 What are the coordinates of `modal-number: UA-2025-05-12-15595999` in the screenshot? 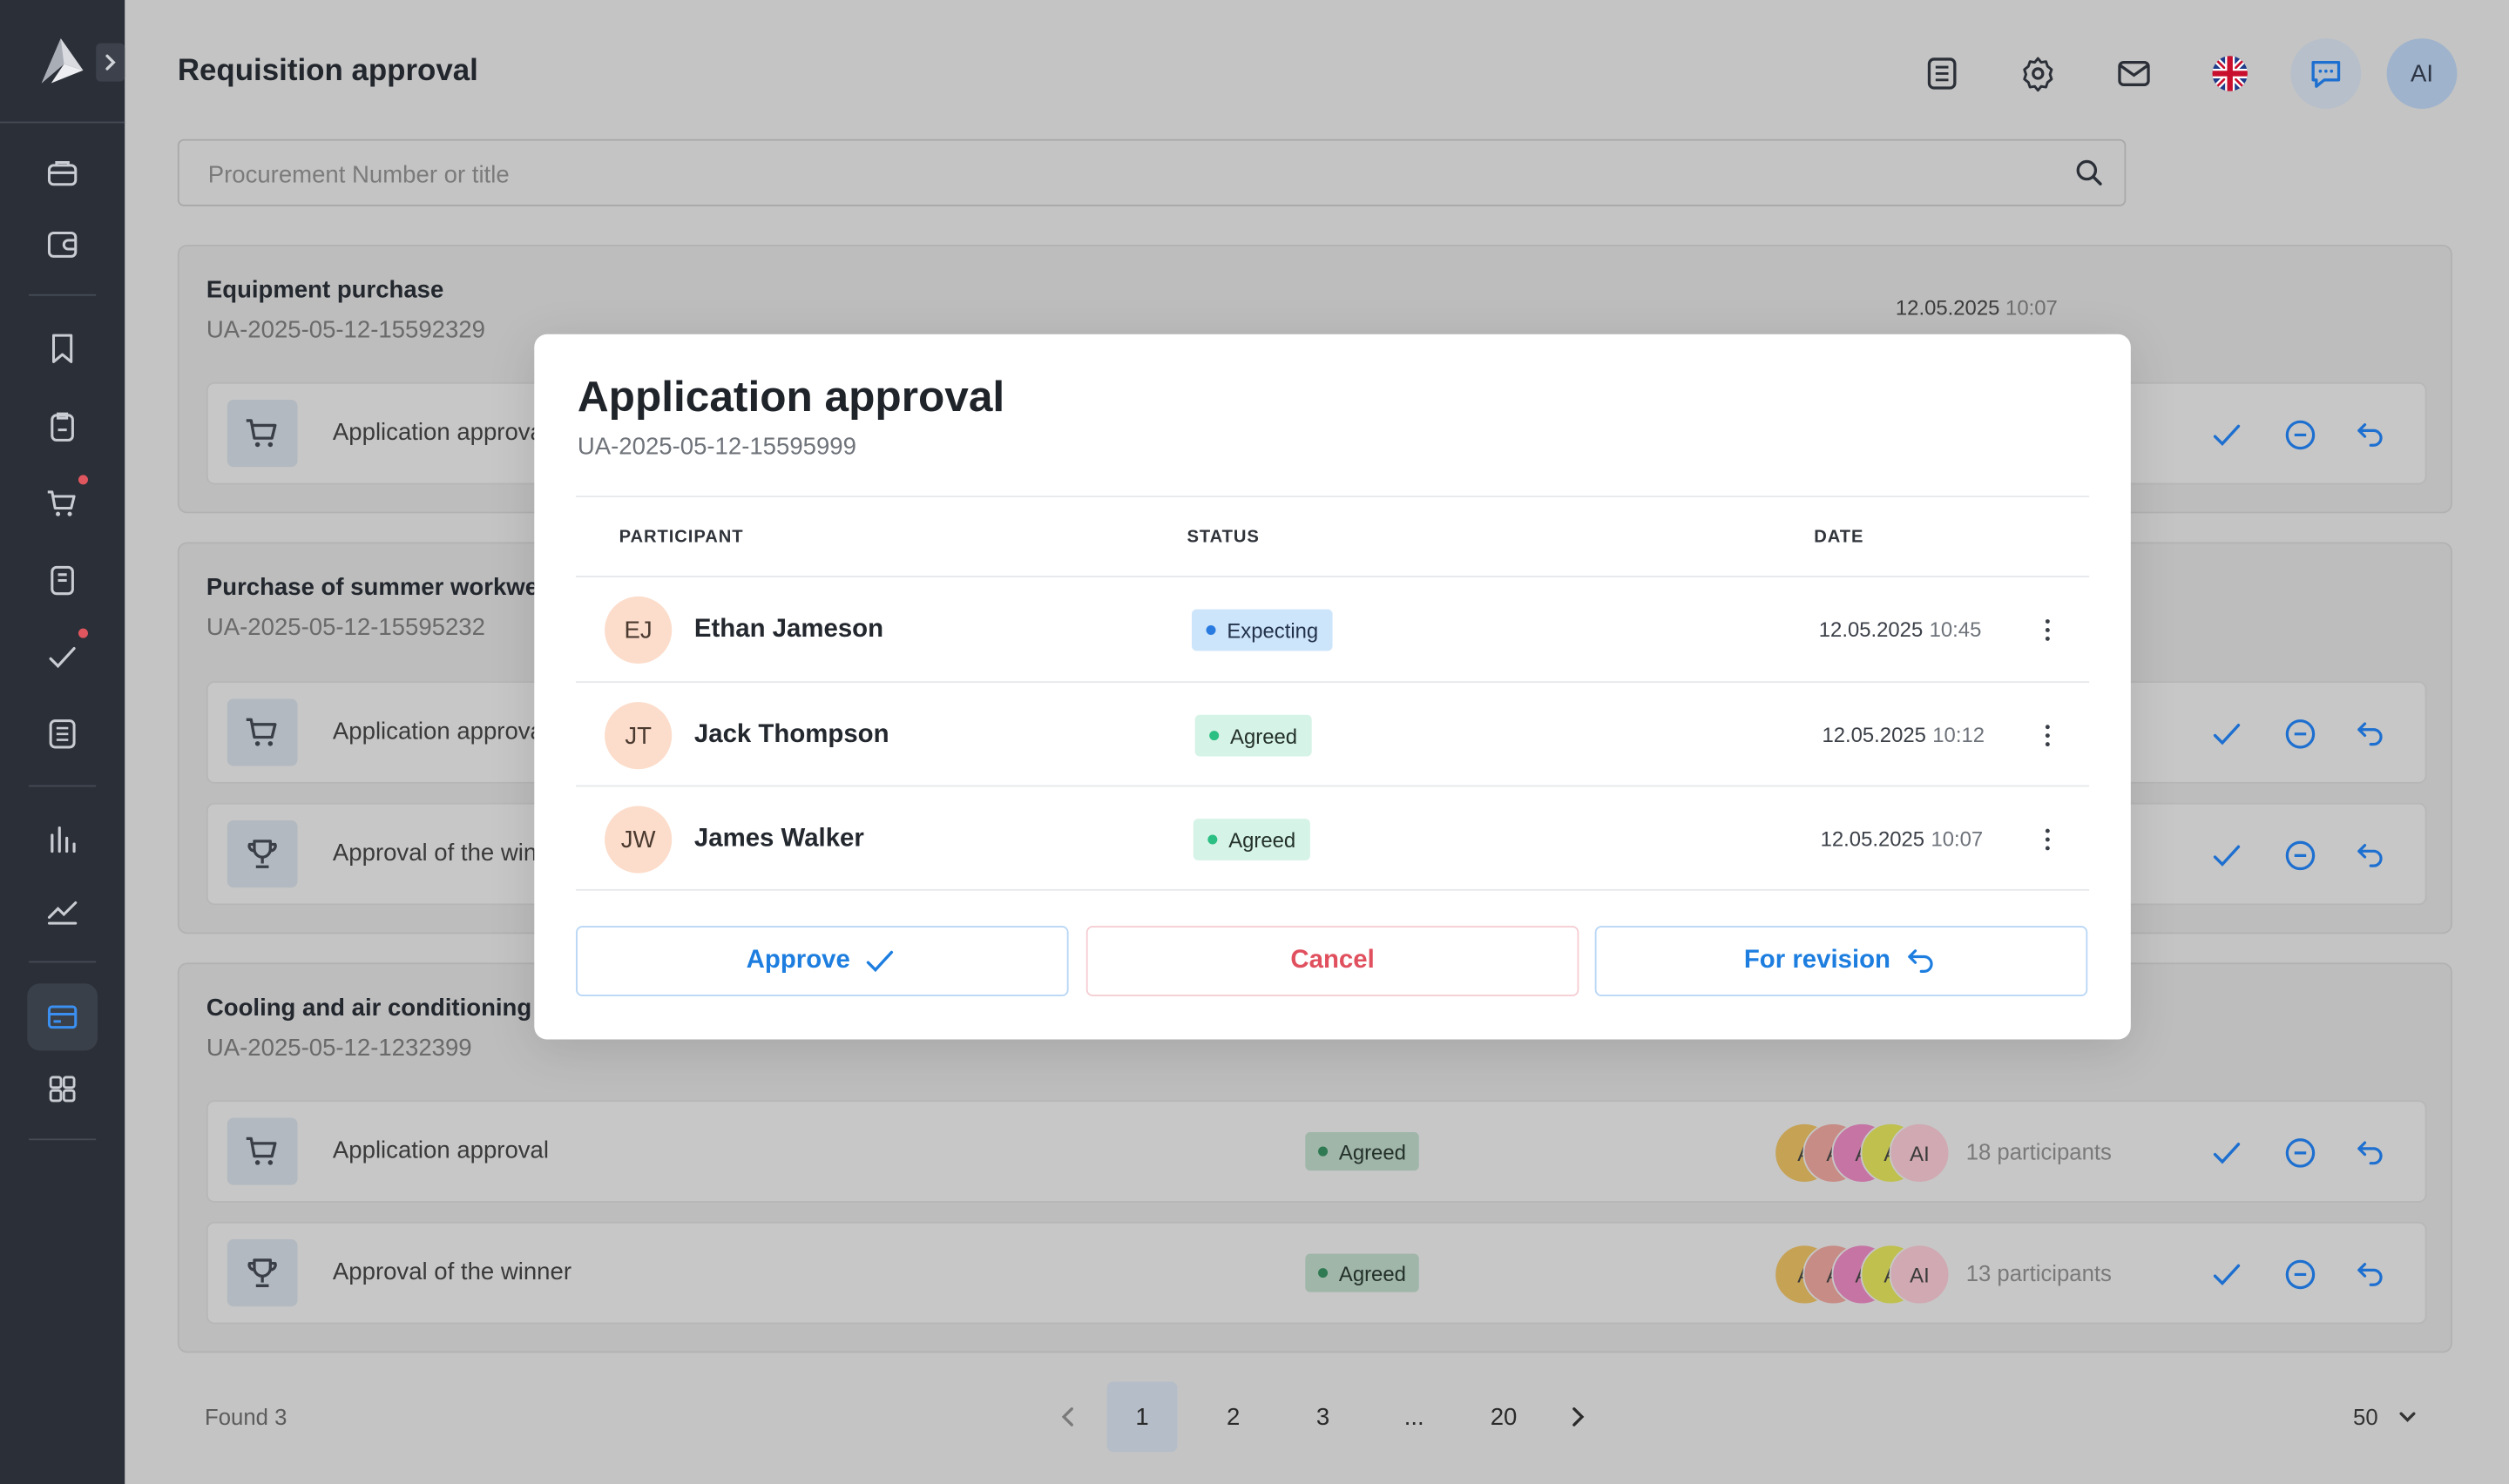 It's located at (716, 447).